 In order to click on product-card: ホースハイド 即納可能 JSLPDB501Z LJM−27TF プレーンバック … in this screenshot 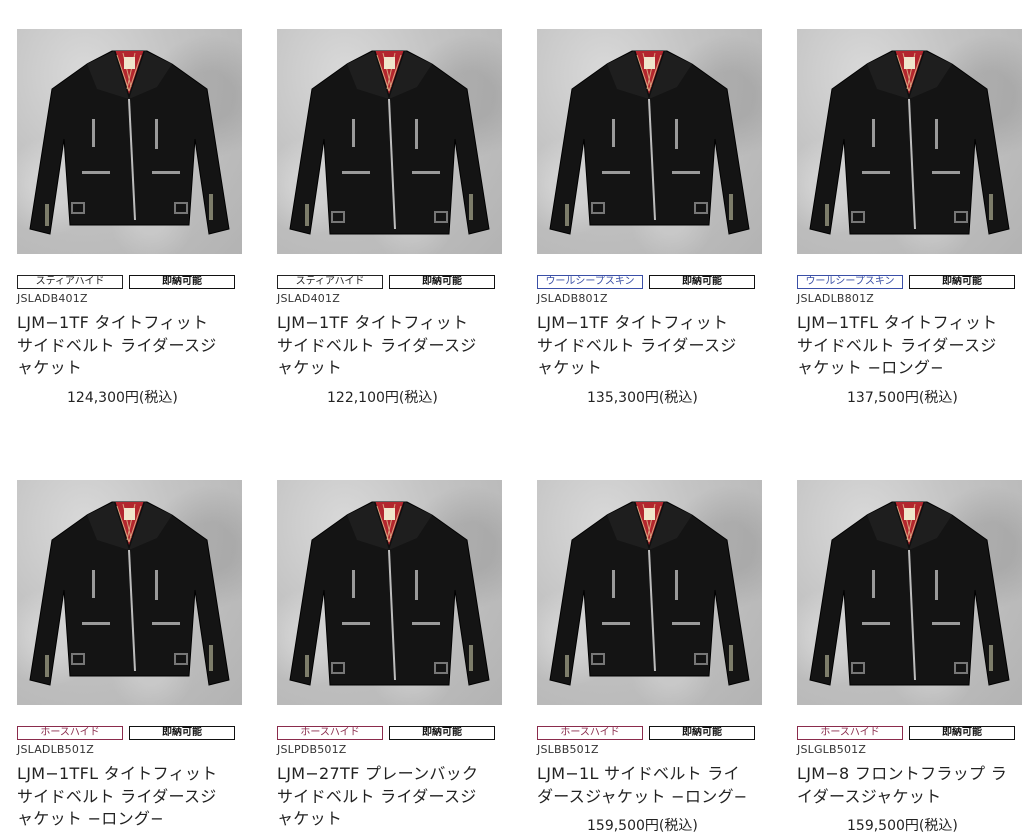, I will do `click(389, 659)`.